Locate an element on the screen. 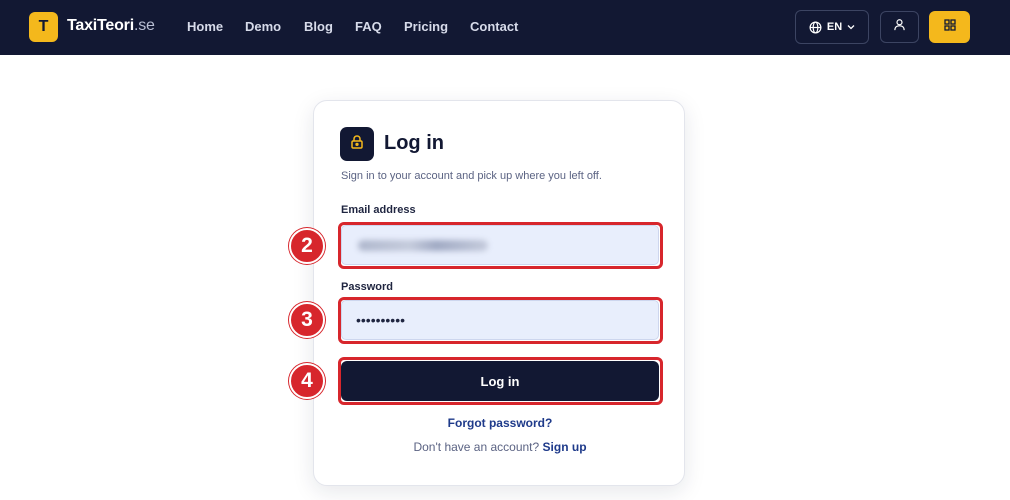  signup-link: Sign up is located at coordinates (565, 447).